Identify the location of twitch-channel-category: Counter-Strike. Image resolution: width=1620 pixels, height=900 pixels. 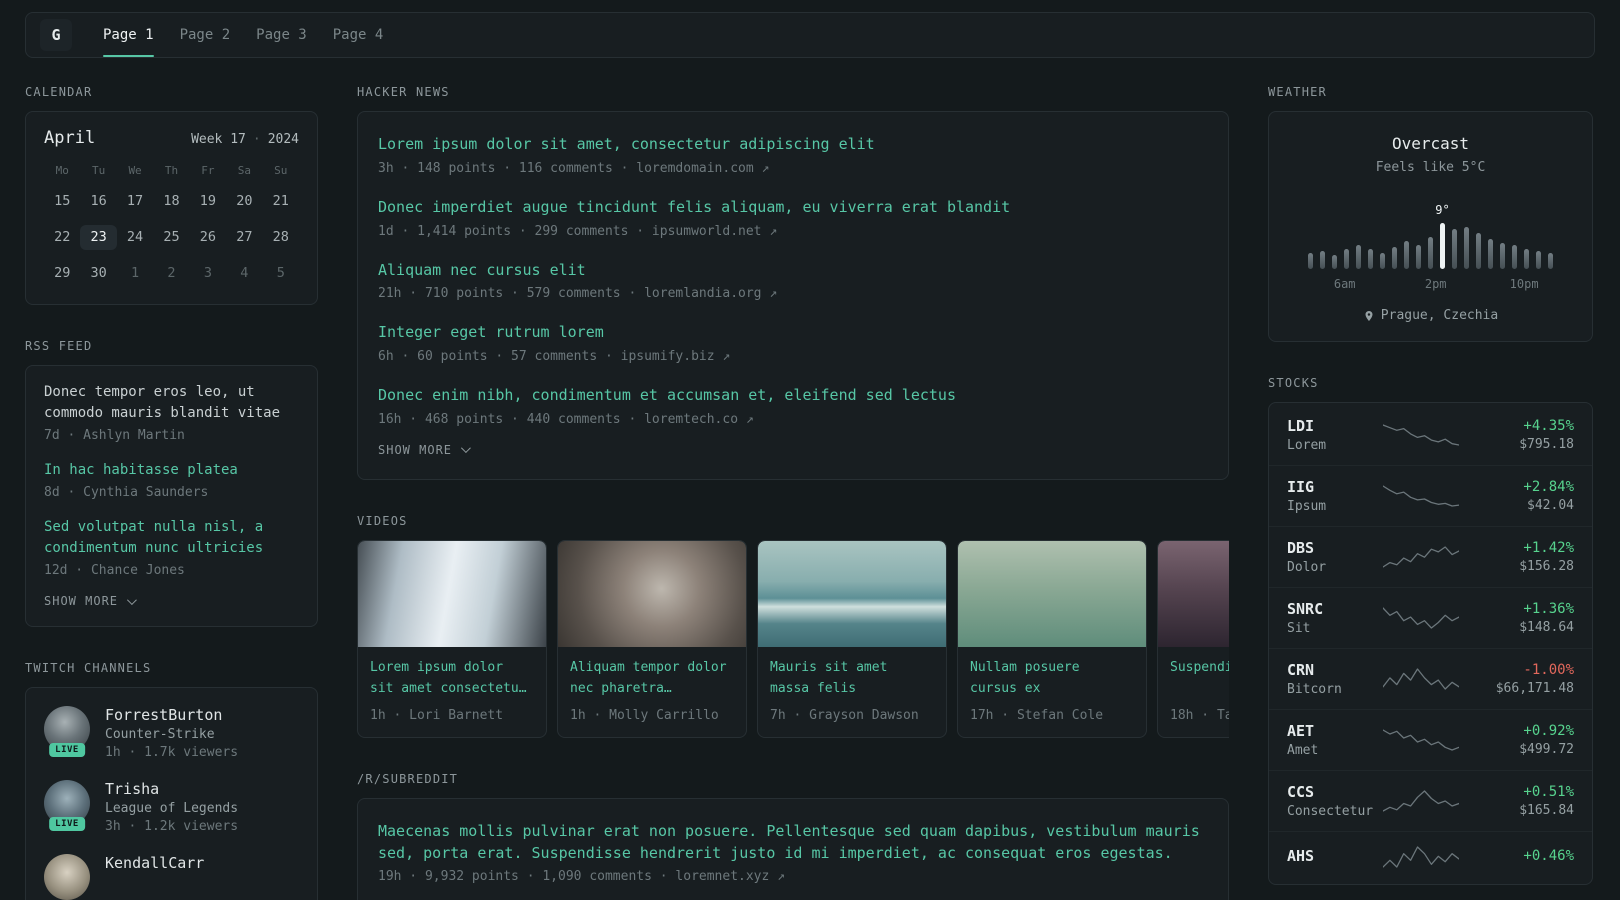
(160, 734).